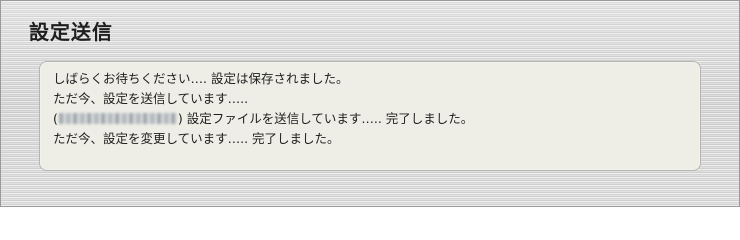 Image resolution: width=740 pixels, height=240 pixels. What do you see at coordinates (201, 78) in the screenshot?
I see `status-line-saved: しばらくお待ちください…. 設定は保存されました。` at bounding box center [201, 78].